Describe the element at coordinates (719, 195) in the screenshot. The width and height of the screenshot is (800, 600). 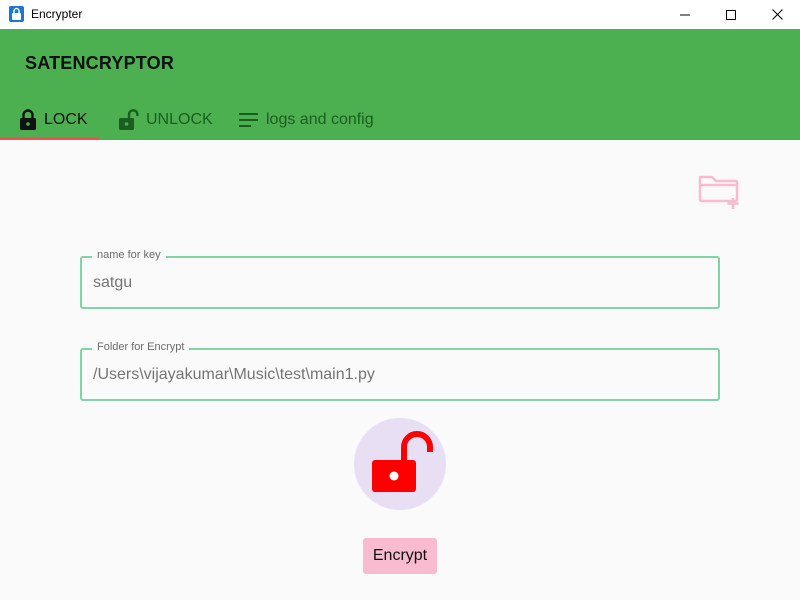
I see `folder-add-icon` at that location.